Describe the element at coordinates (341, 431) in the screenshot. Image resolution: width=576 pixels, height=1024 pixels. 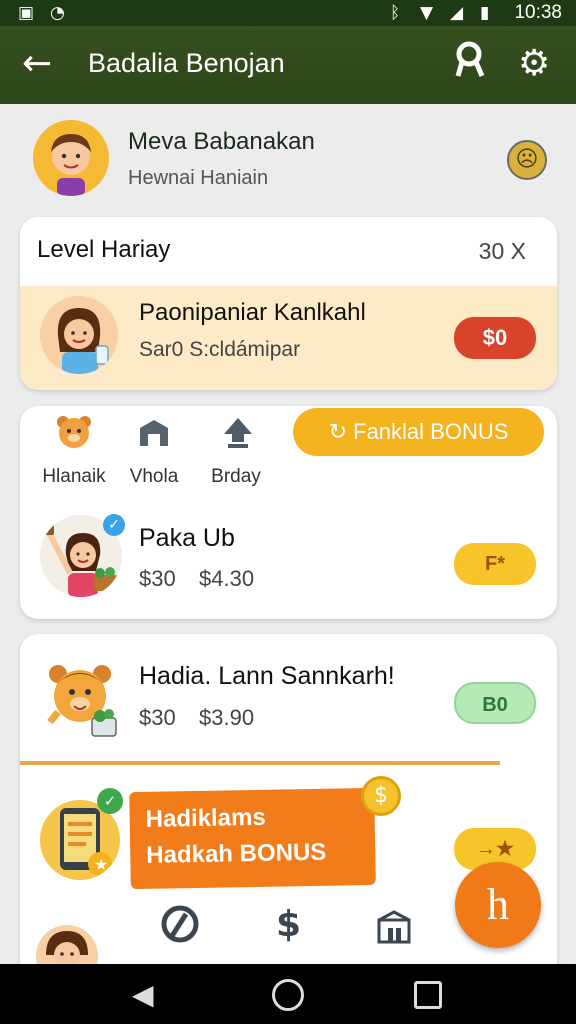
I see `refresh-icon: ↻` at that location.